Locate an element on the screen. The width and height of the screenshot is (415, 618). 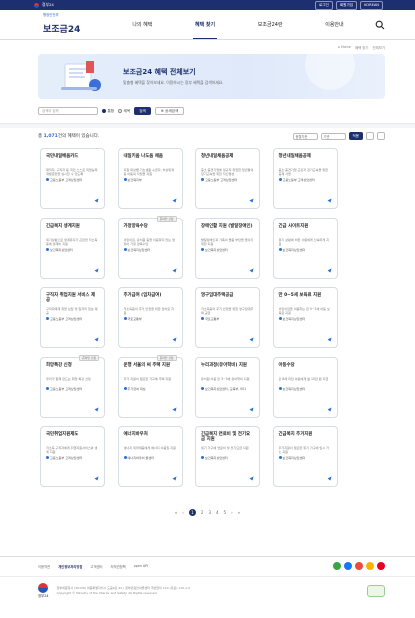
online-badge: 온라인 신청 is located at coordinates (166, 218).